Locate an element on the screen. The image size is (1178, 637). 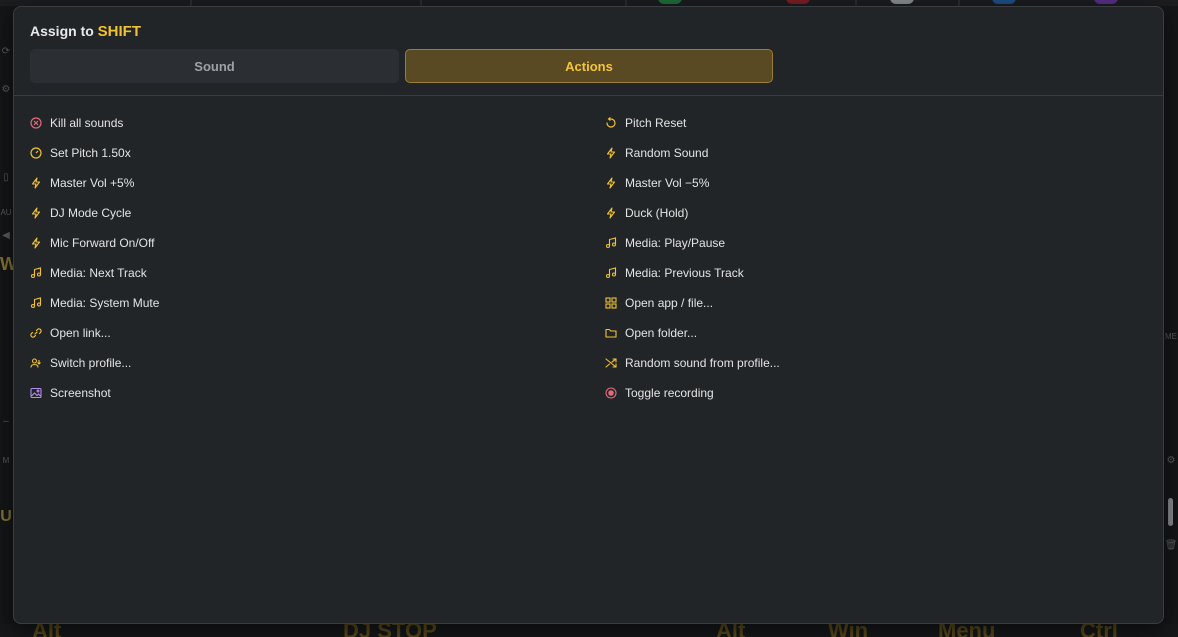
gauge-icon is located at coordinates (36, 153).